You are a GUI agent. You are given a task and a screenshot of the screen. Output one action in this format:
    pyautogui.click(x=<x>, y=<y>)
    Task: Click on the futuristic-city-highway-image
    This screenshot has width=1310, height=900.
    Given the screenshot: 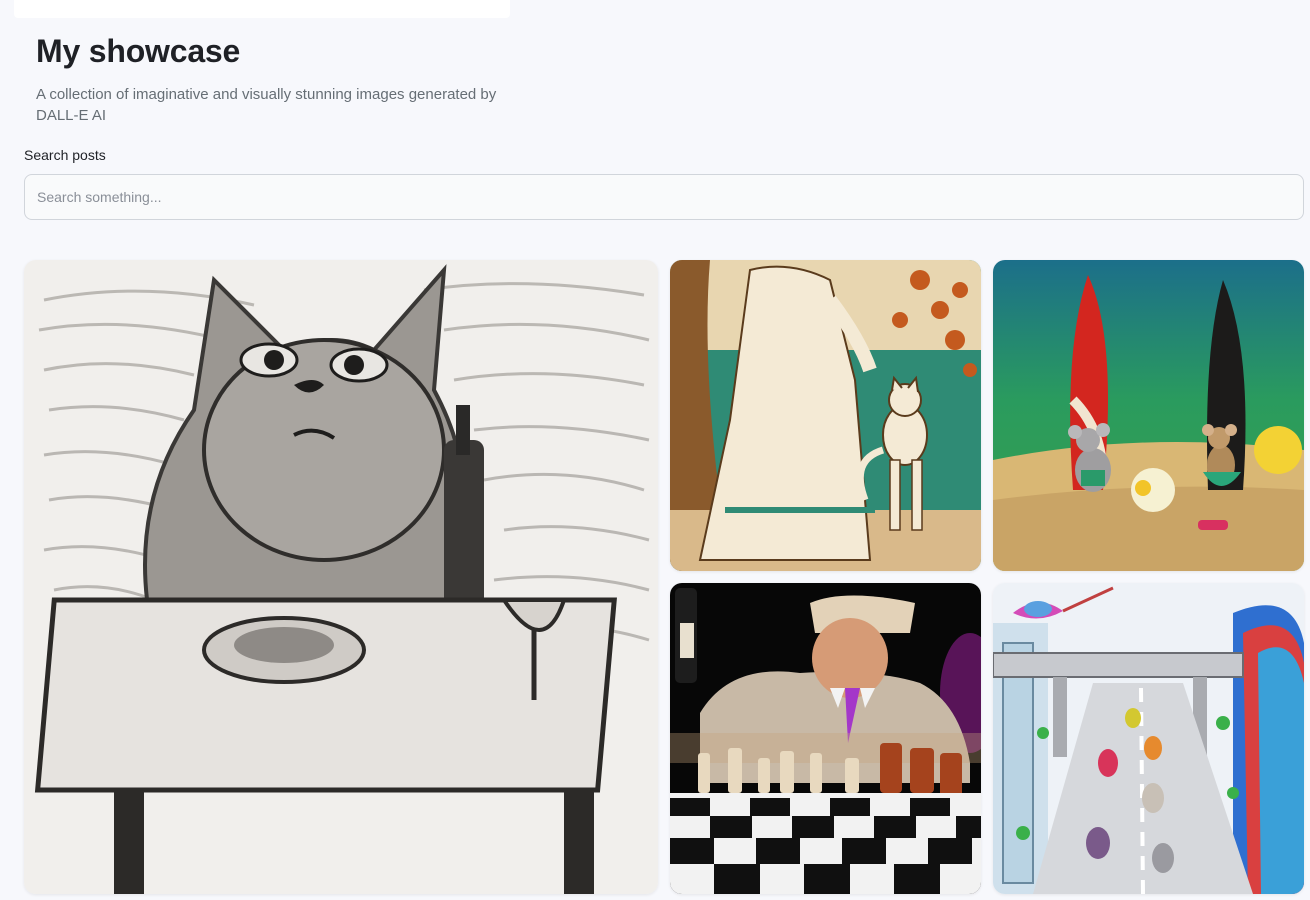 What is the action you would take?
    pyautogui.click(x=1148, y=738)
    